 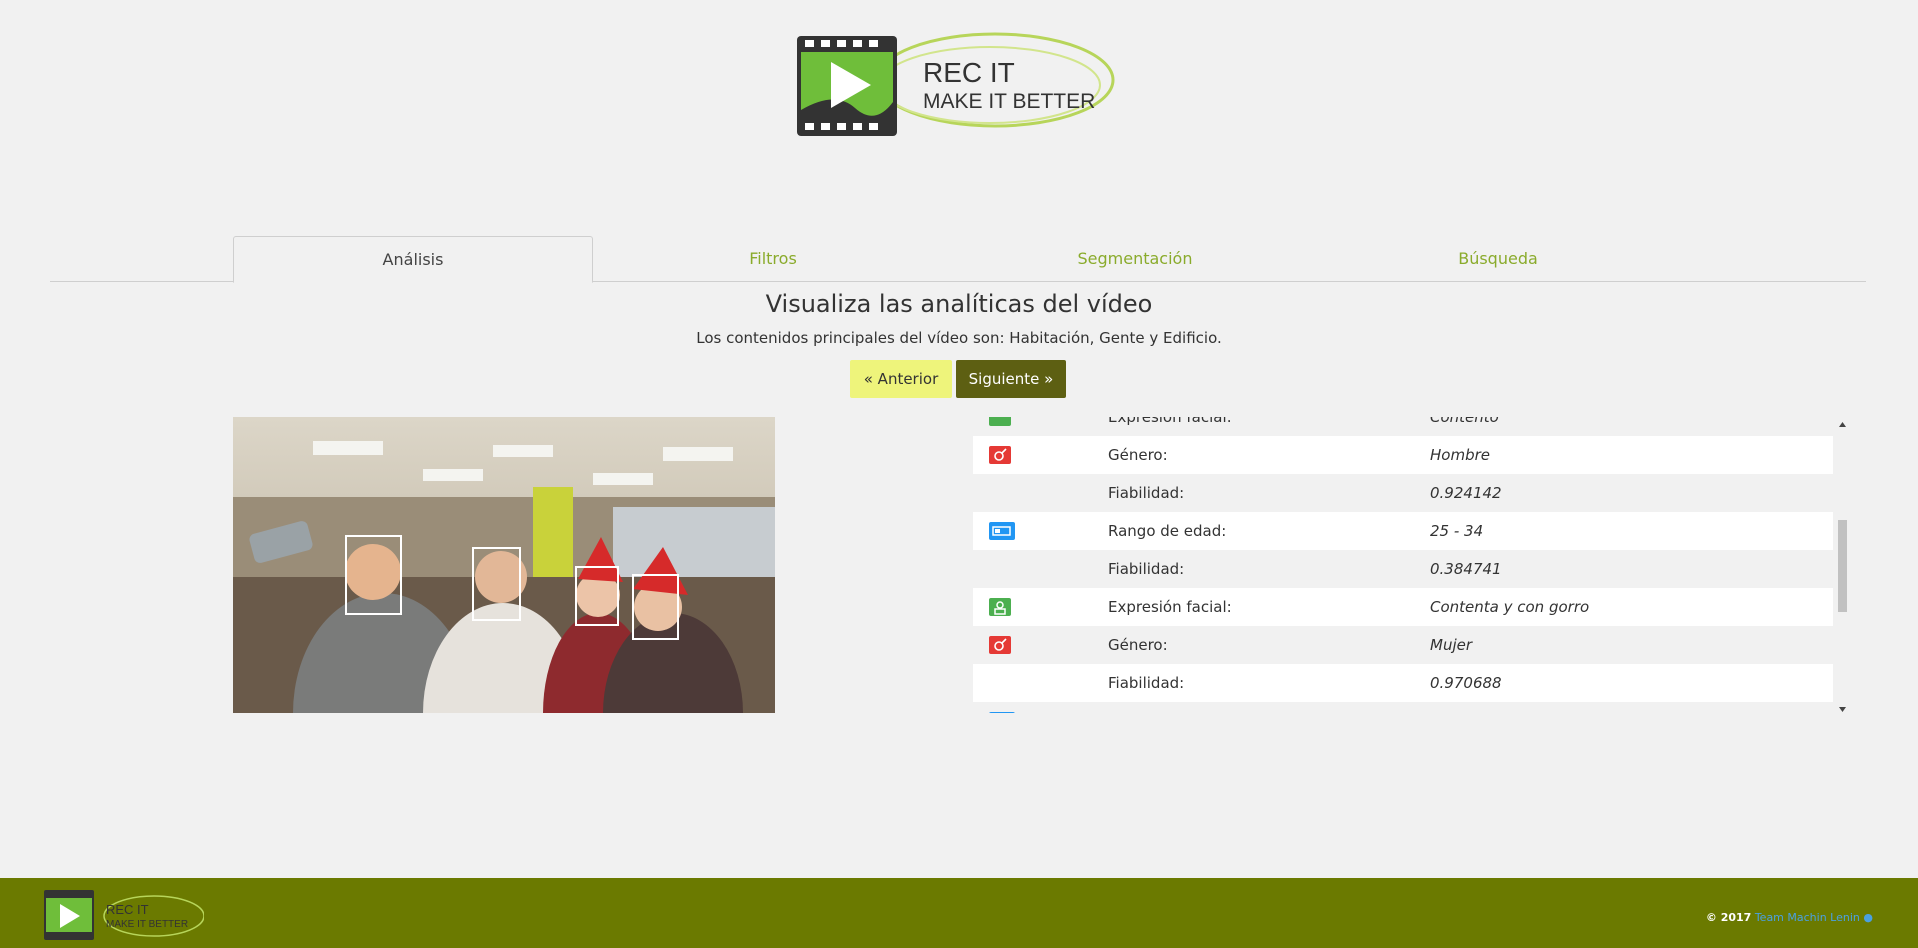 I want to click on footer-logo: REC IT MAKE IT BETTER, so click(x=124, y=918).